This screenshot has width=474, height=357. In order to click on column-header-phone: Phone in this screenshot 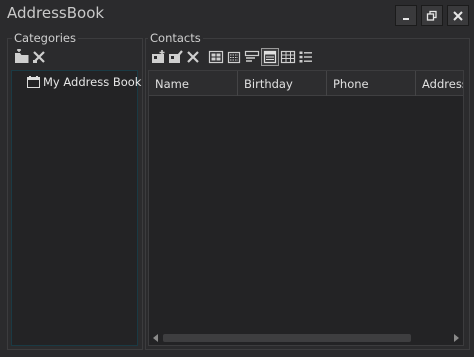, I will do `click(371, 83)`.